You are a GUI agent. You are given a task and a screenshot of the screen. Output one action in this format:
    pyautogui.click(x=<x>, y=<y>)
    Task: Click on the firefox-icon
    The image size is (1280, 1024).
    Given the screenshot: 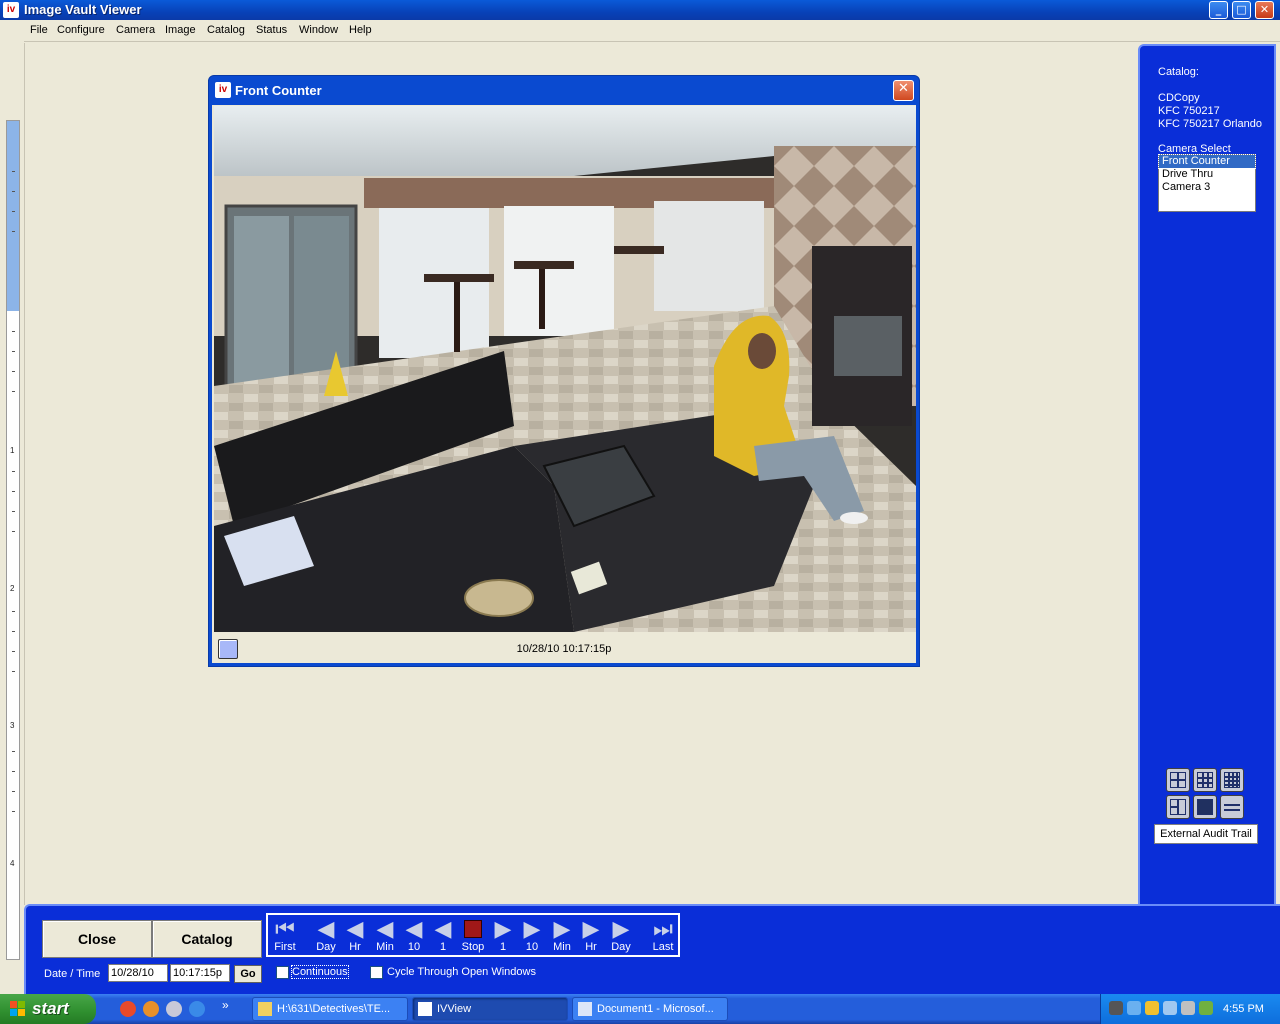 What is the action you would take?
    pyautogui.click(x=151, y=1009)
    